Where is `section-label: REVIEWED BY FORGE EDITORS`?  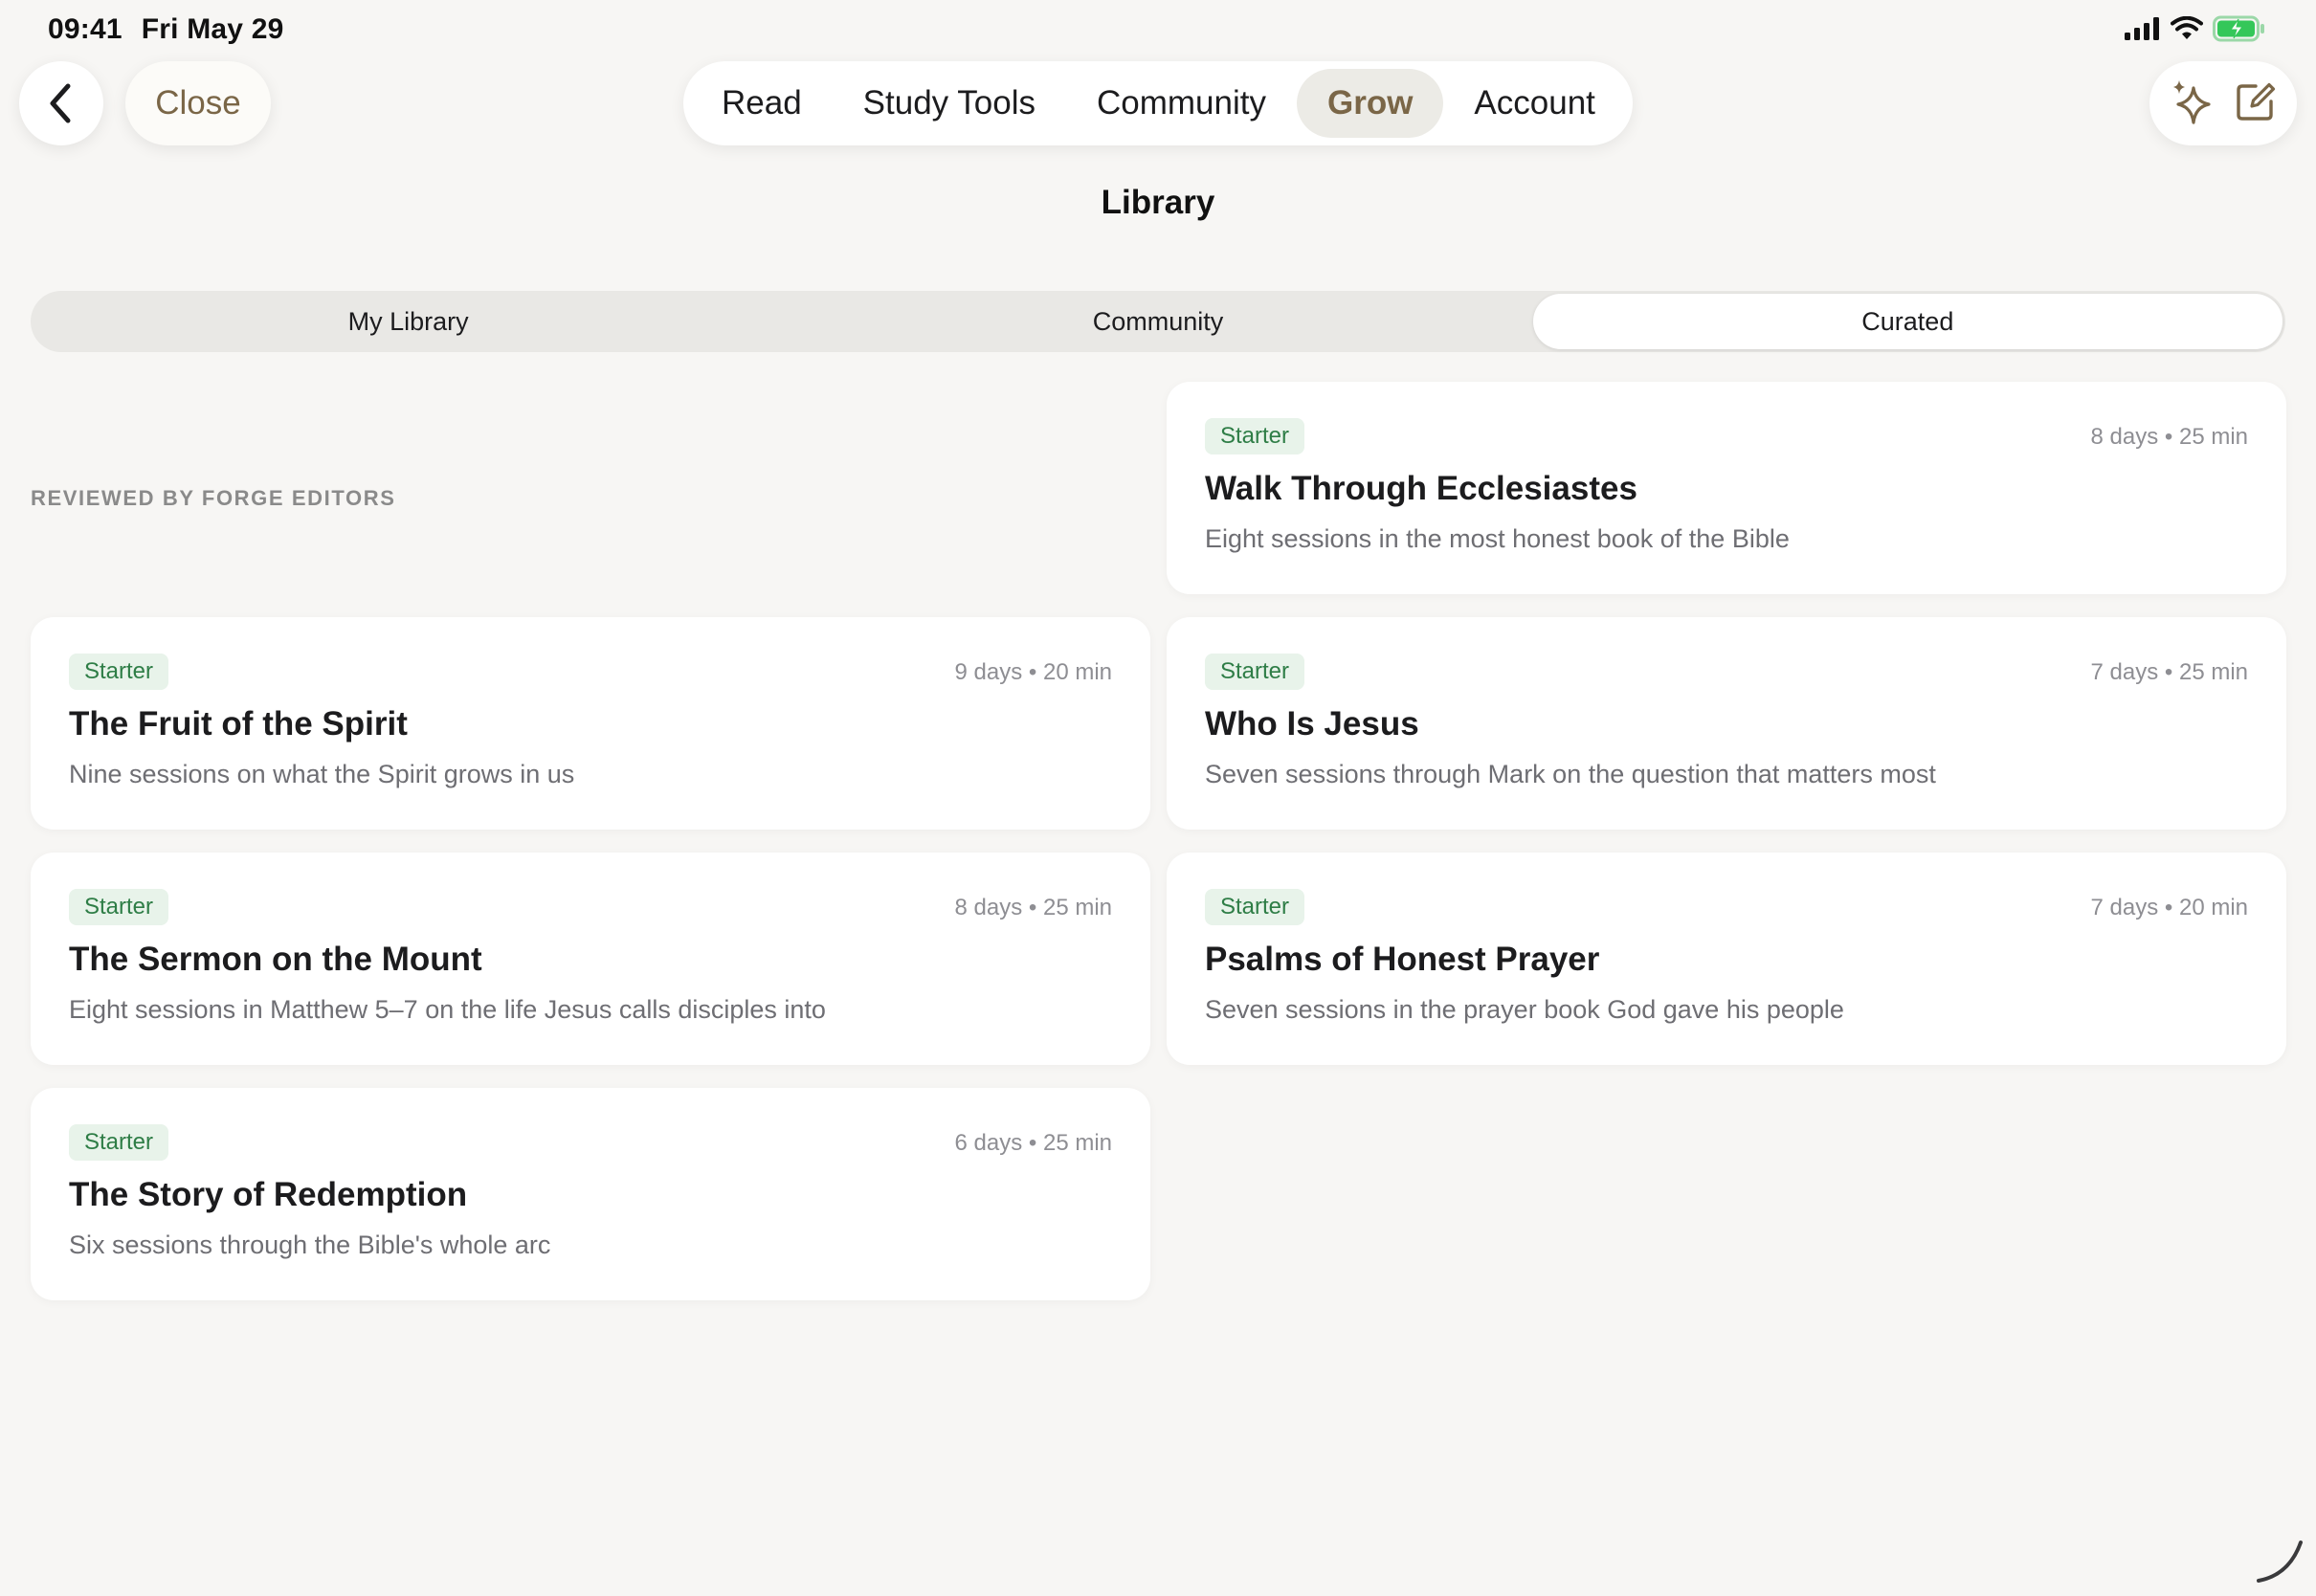 section-label: REVIEWED BY FORGE EDITORS is located at coordinates (213, 498).